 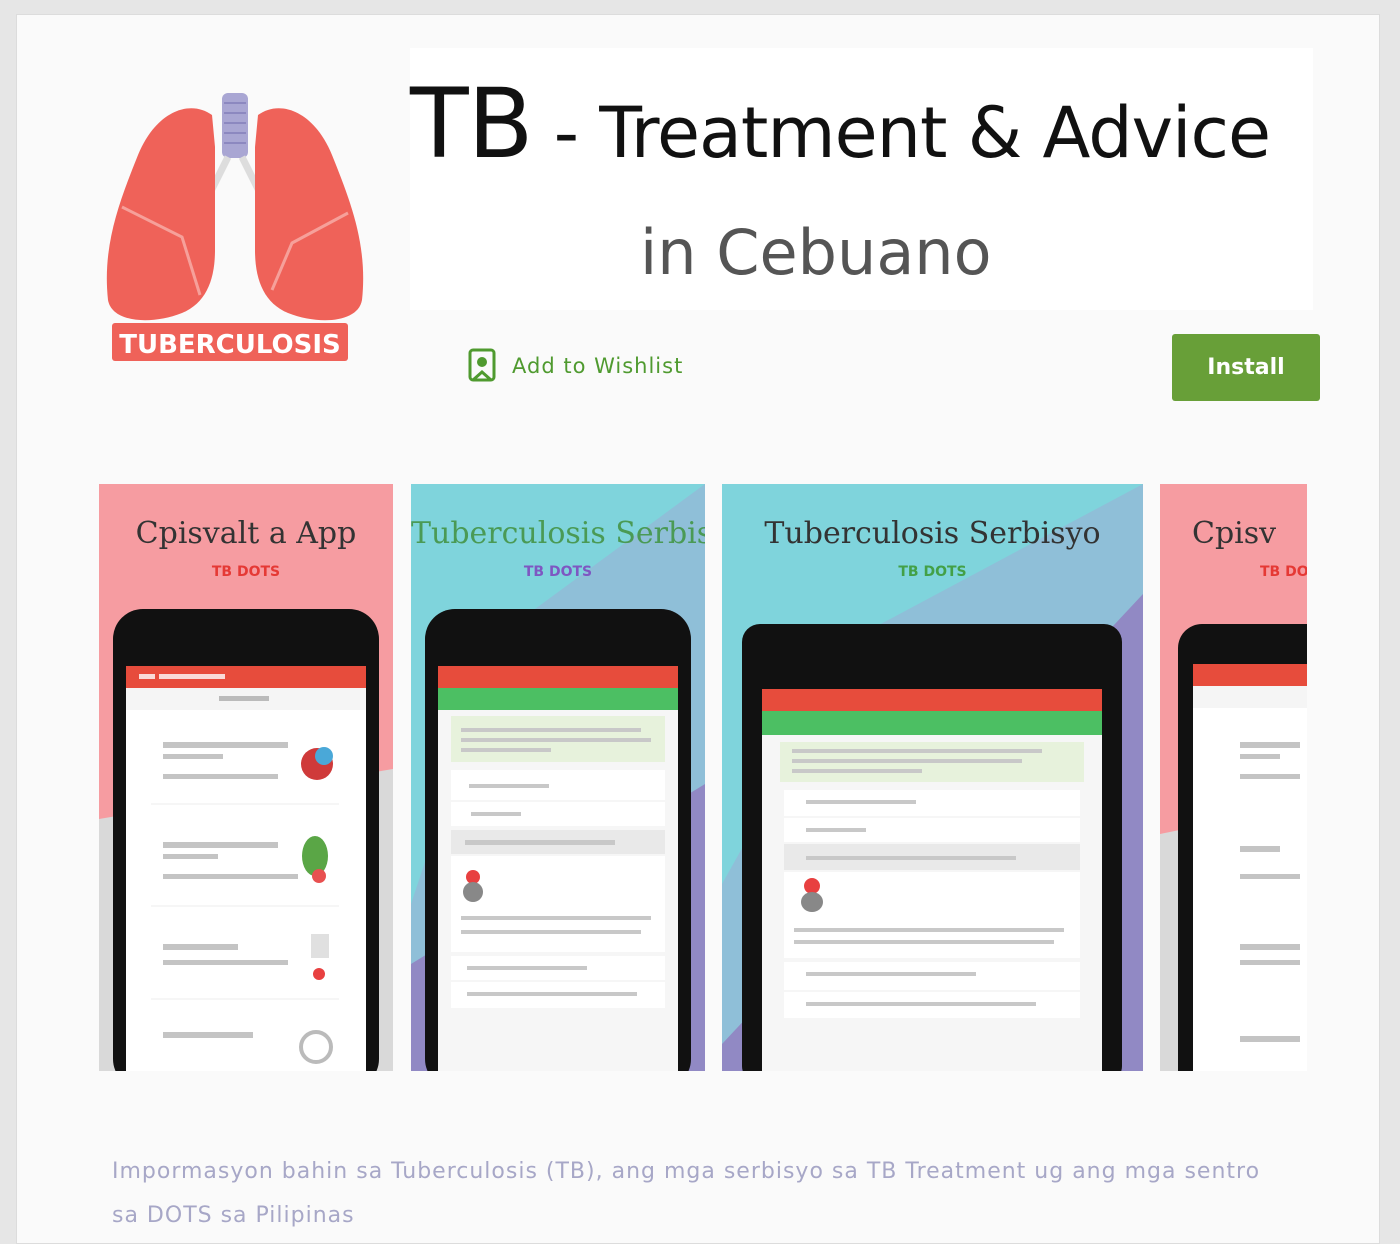 What do you see at coordinates (1233, 777) in the screenshot?
I see `screenshot-4: Cpisv TB DO` at bounding box center [1233, 777].